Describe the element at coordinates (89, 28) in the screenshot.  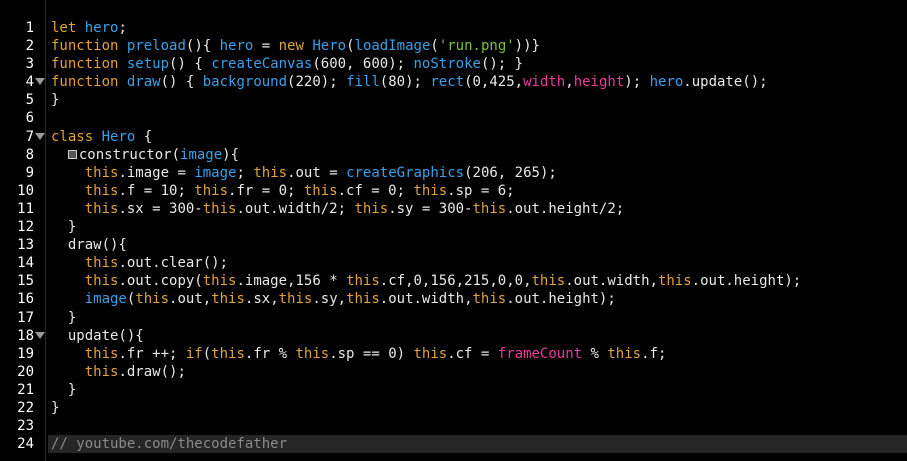
I see `code-text: let hero;` at that location.